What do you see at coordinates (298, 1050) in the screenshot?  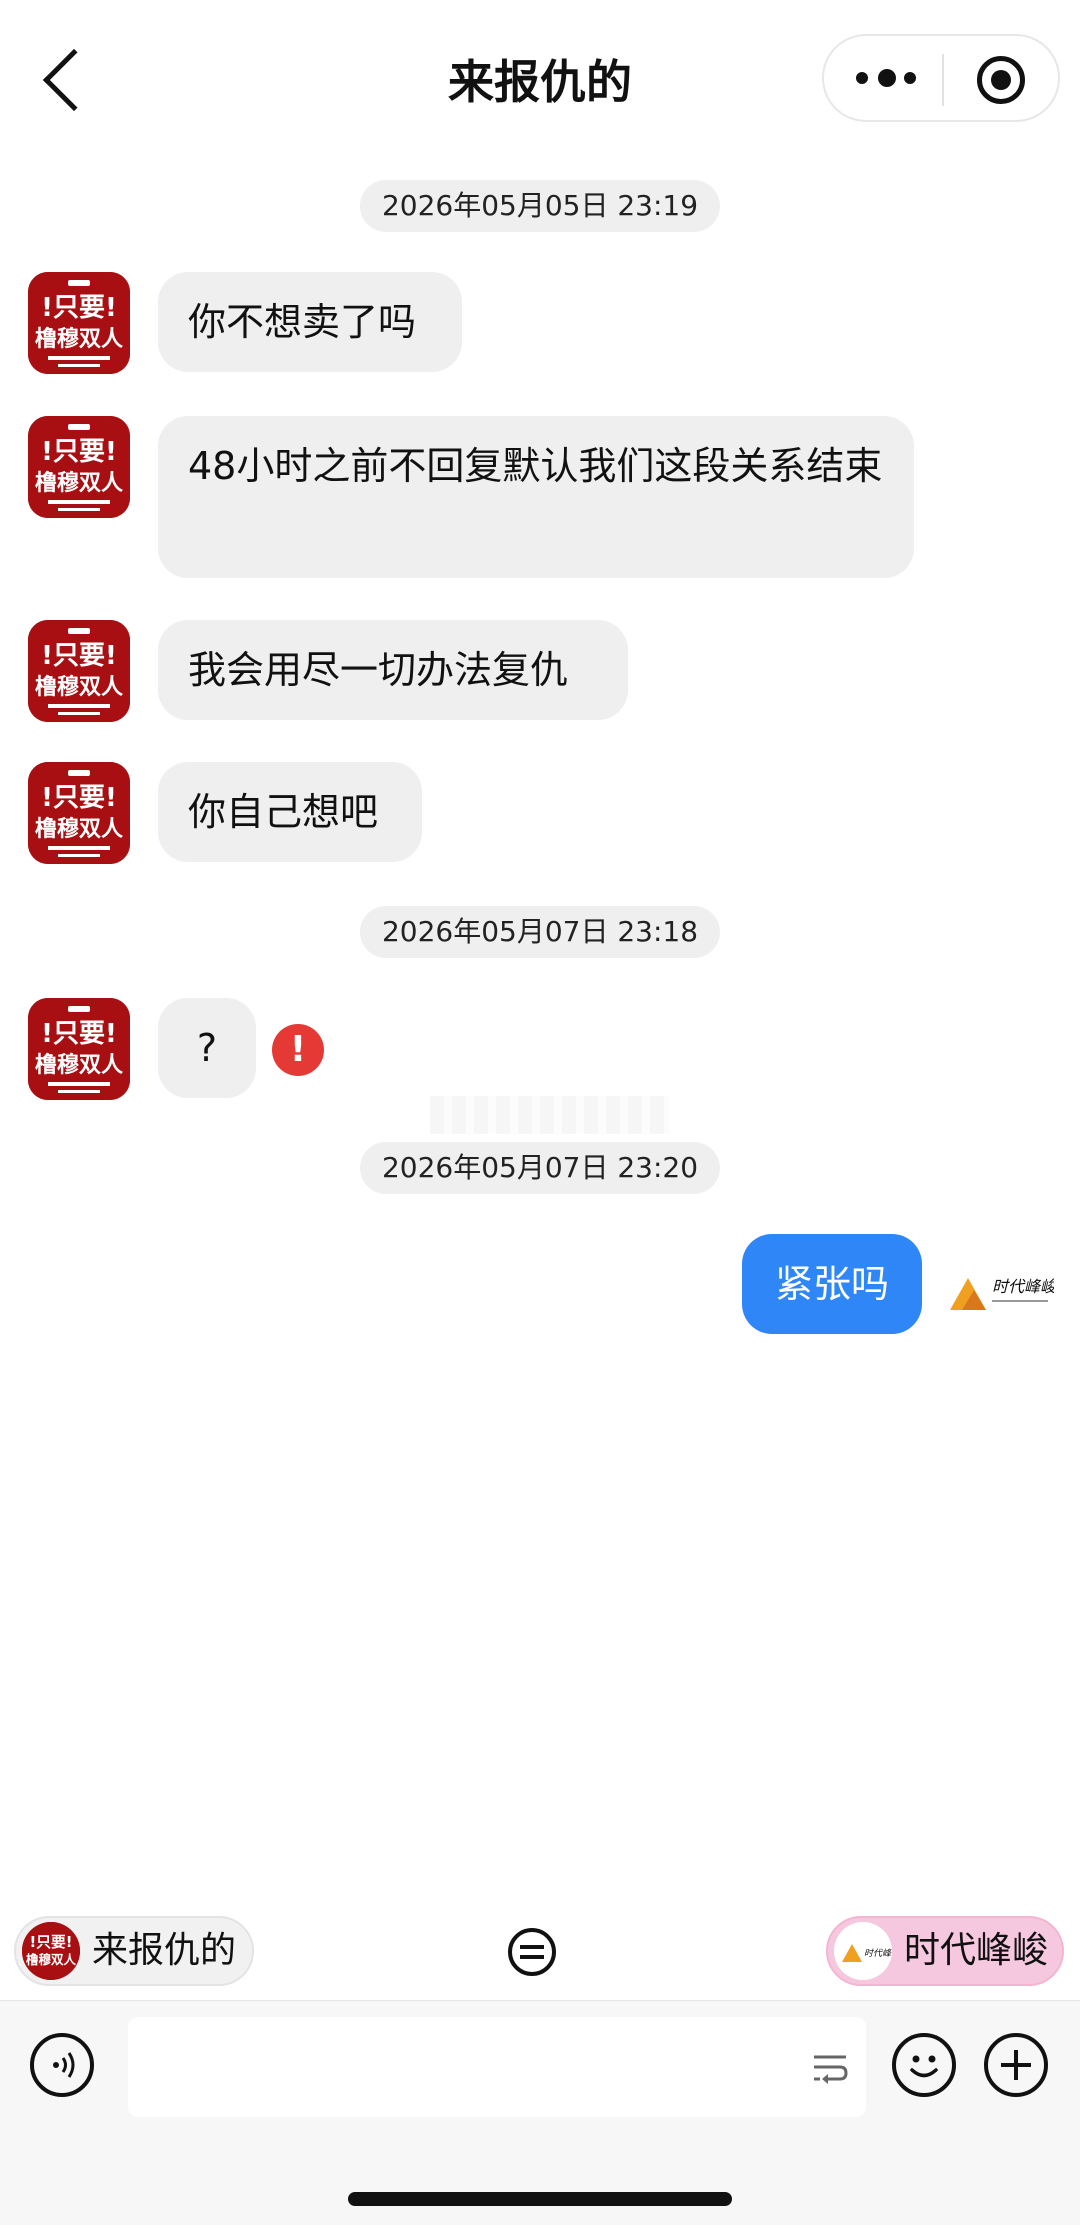 I see `exclamation-icon: !` at bounding box center [298, 1050].